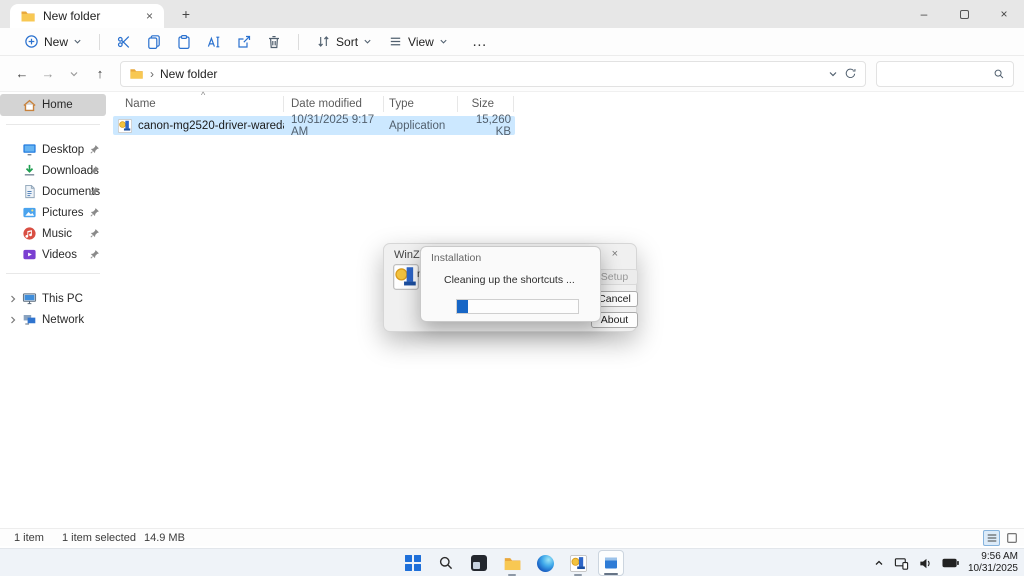 The width and height of the screenshot is (1024, 576). I want to click on sort-button: Sort, so click(344, 42).